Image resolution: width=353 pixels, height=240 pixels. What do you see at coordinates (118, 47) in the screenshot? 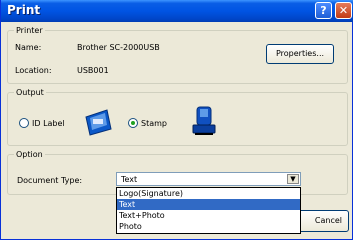
I see `printer-name-value: Brother SC-2000USB` at bounding box center [118, 47].